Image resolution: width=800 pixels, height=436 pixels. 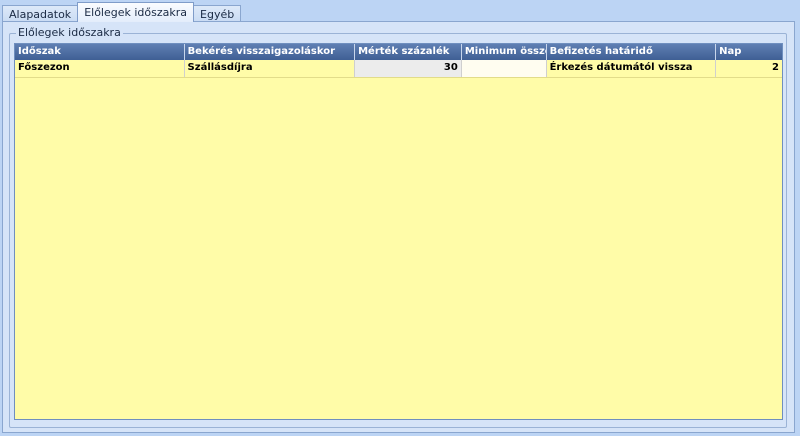 What do you see at coordinates (270, 68) in the screenshot?
I see `cell-bekeres: Szállásdíjra` at bounding box center [270, 68].